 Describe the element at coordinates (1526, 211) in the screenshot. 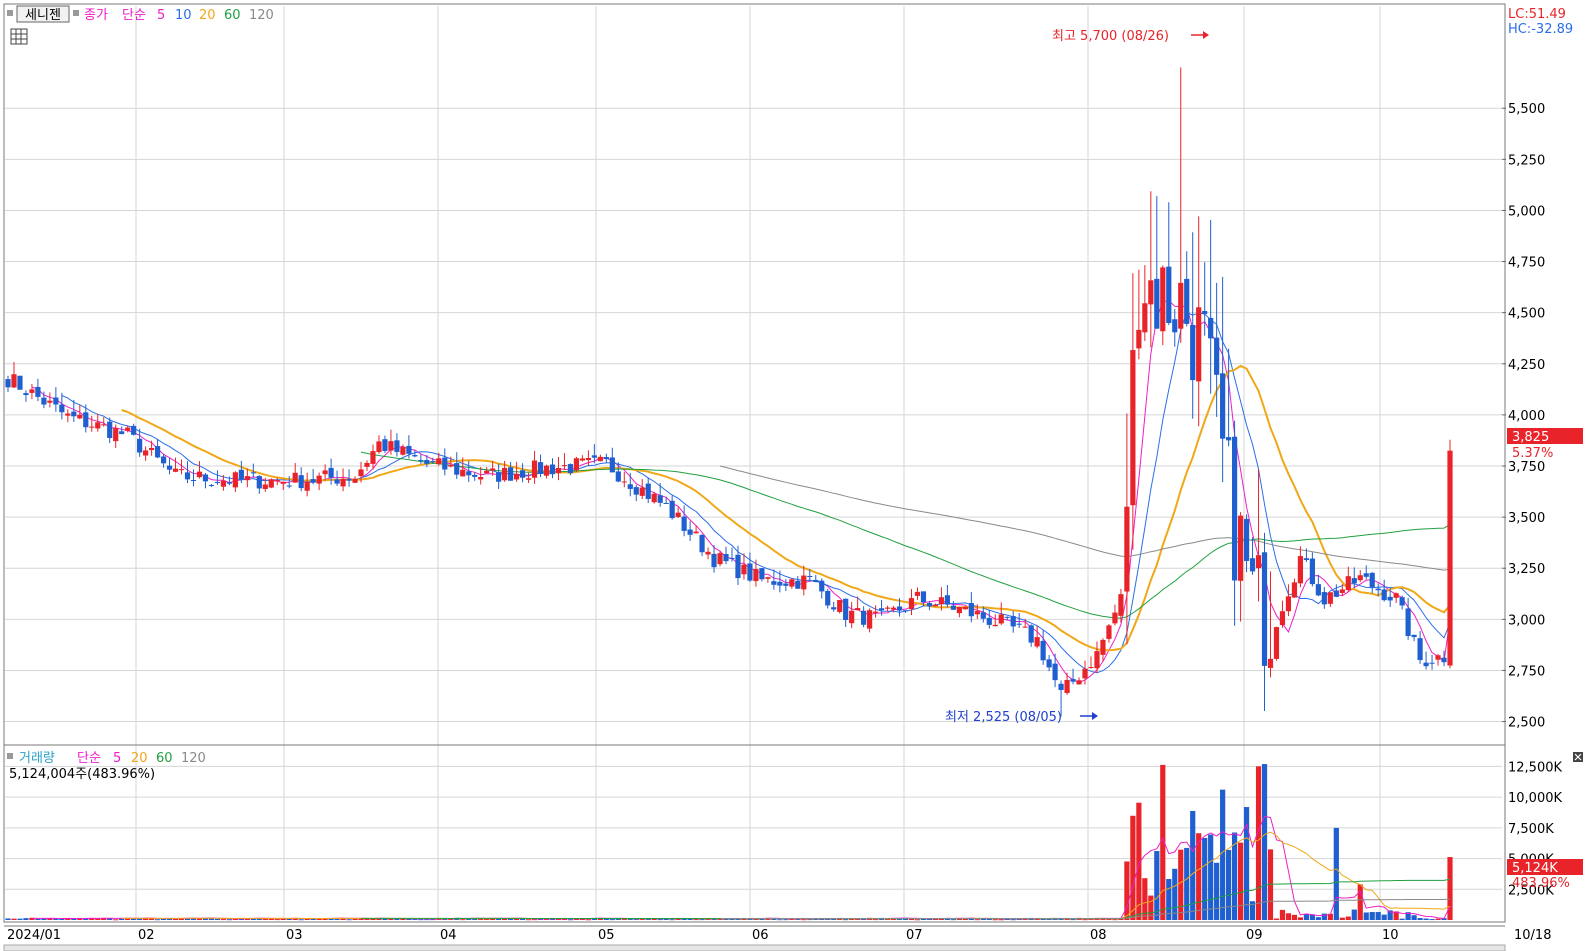

I see `price-tick-label: 5,000` at that location.